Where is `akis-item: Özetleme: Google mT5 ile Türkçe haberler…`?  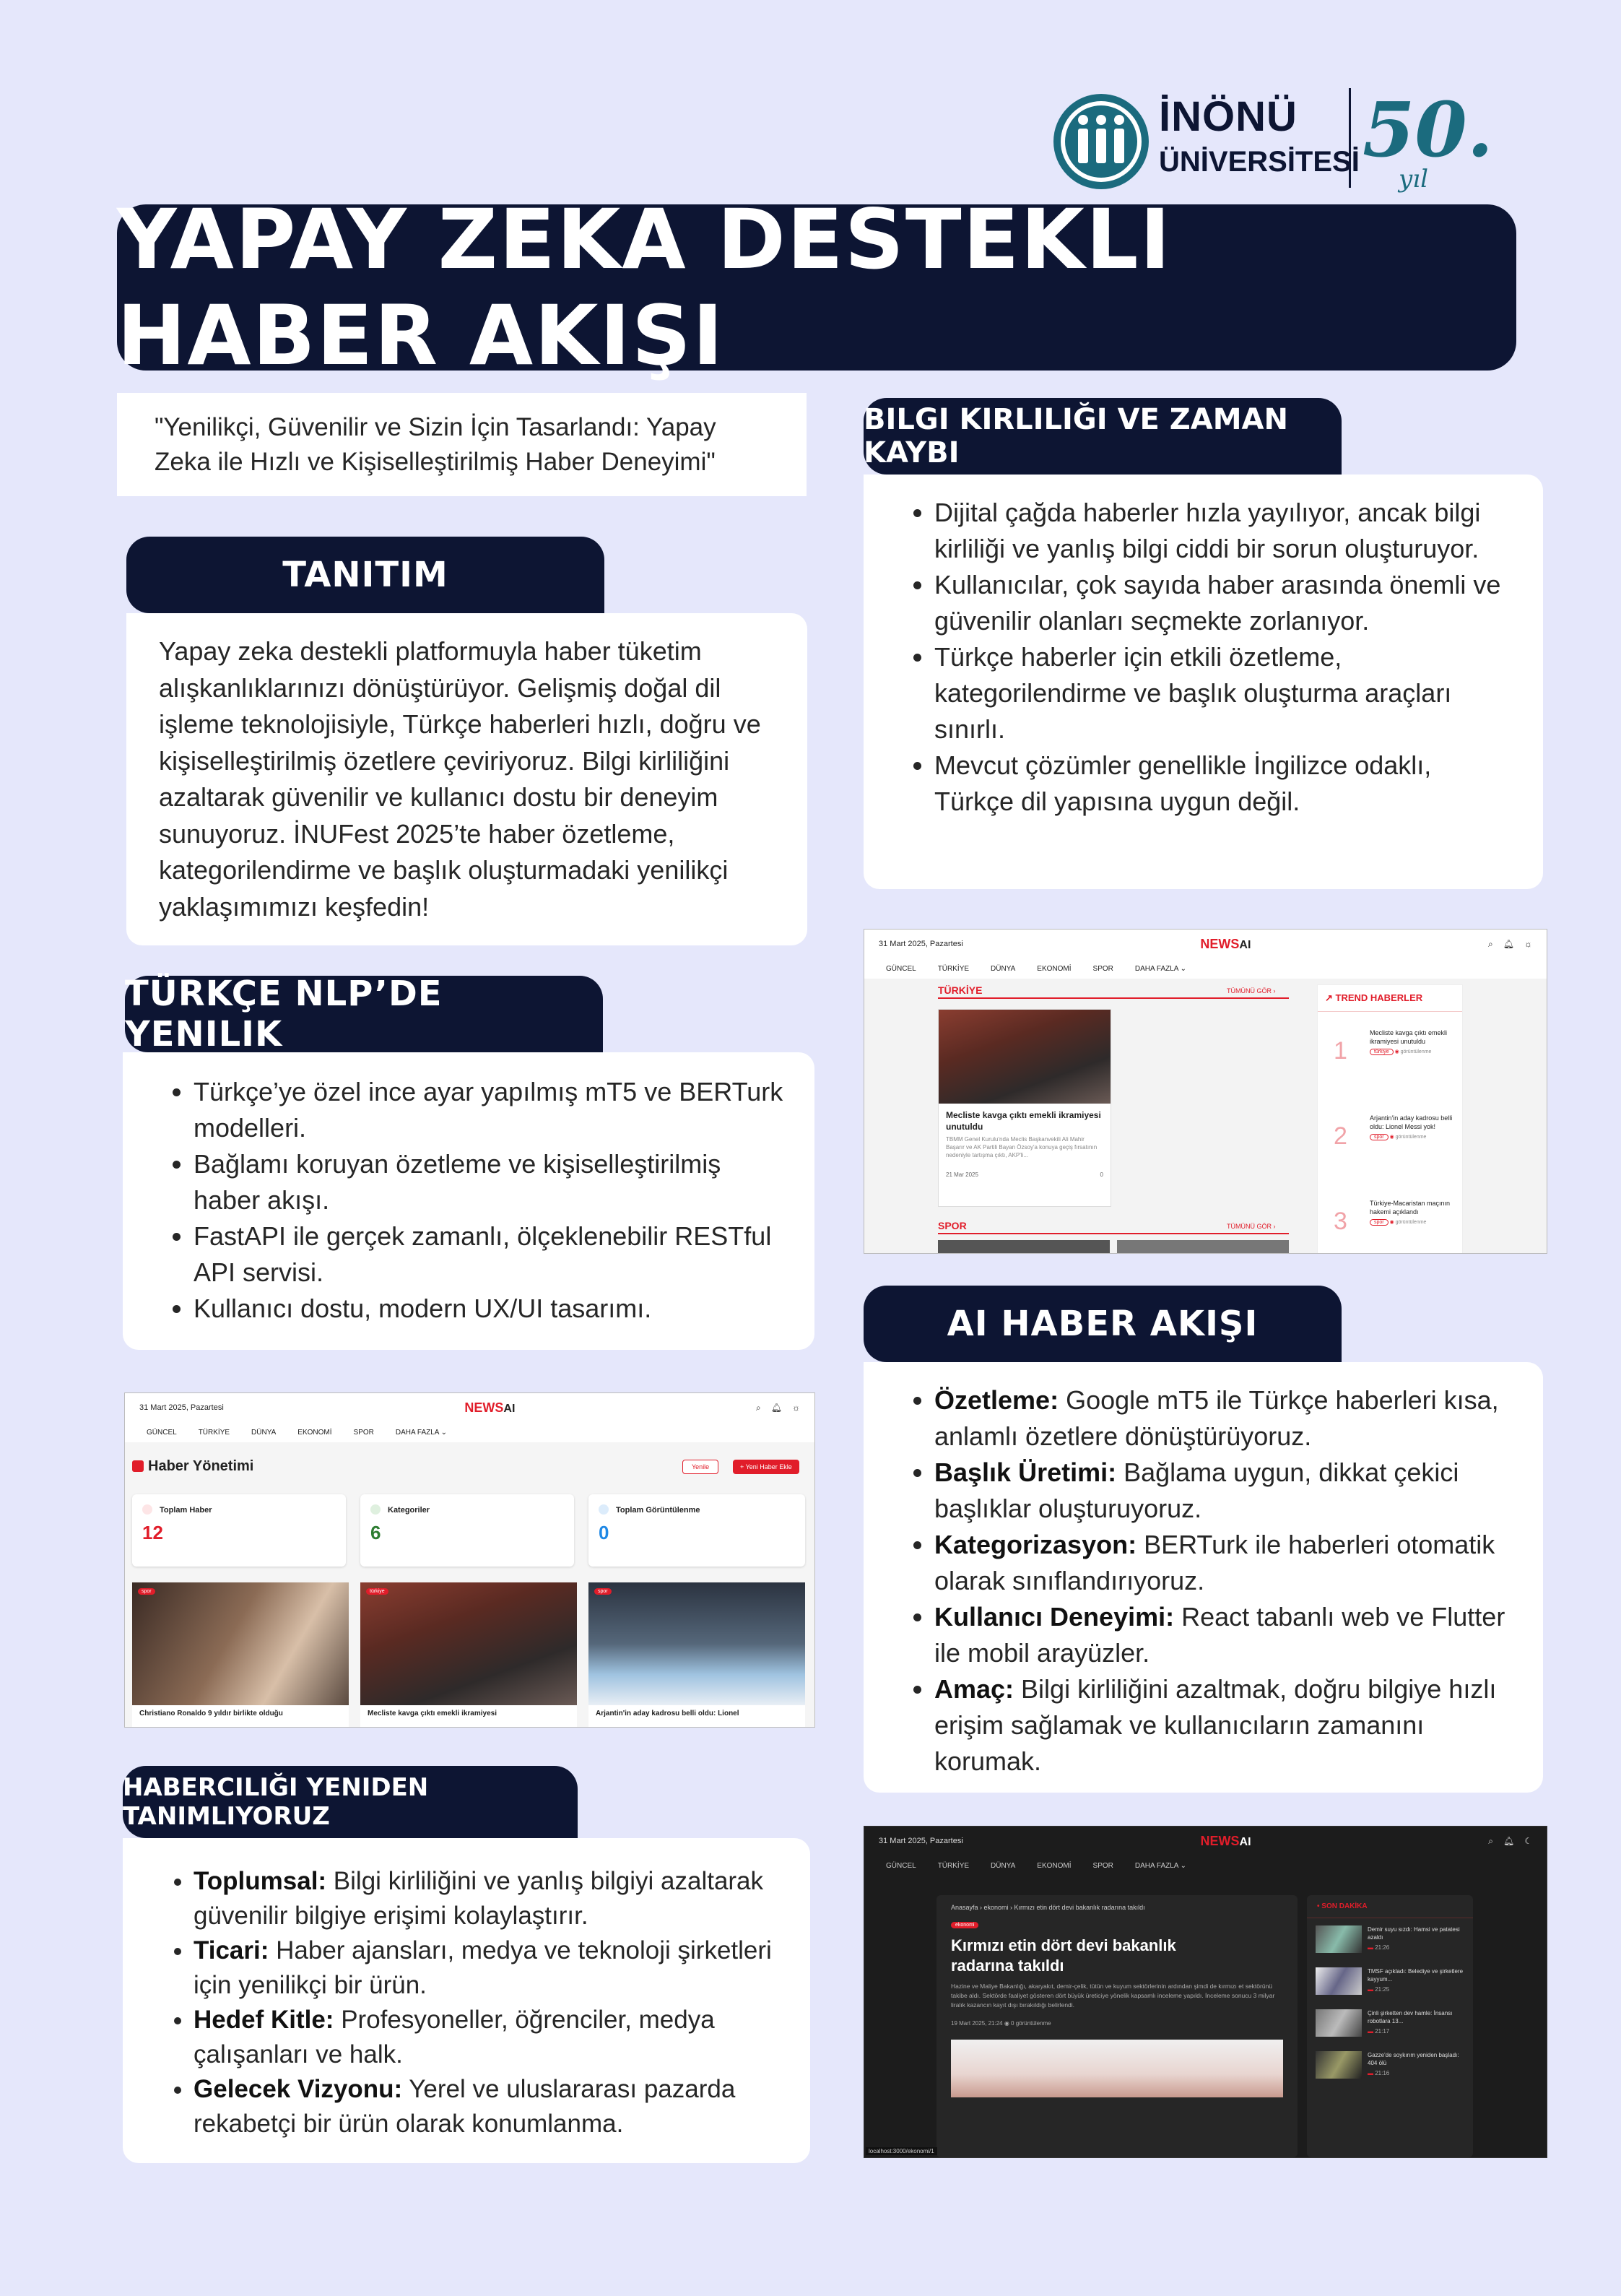 akis-item: Özetleme: Google mT5 ile Türkçe haberler… is located at coordinates (1224, 1418).